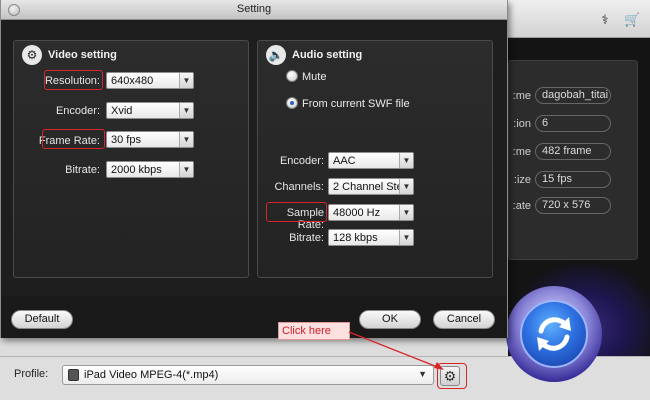 The image size is (650, 400). I want to click on audio-bitrate-label: Bitrate:, so click(306, 238).